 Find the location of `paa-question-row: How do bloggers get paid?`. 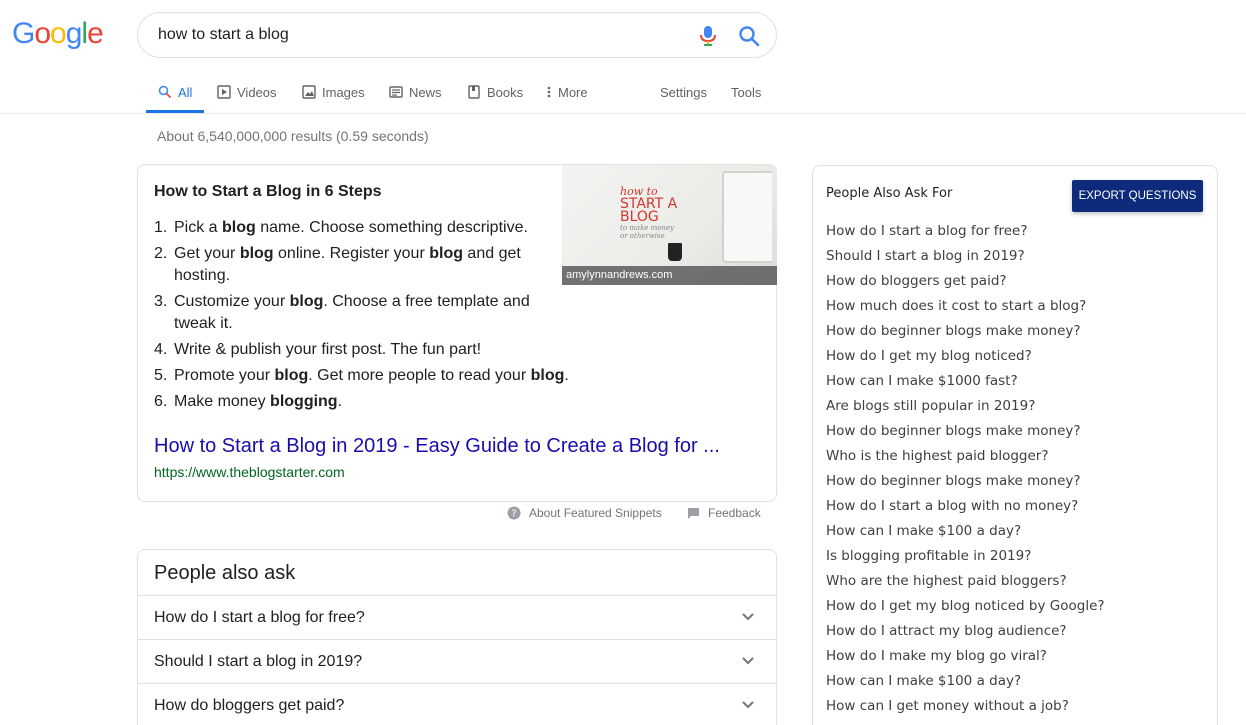

paa-question-row: How do bloggers get paid? is located at coordinates (457, 704).